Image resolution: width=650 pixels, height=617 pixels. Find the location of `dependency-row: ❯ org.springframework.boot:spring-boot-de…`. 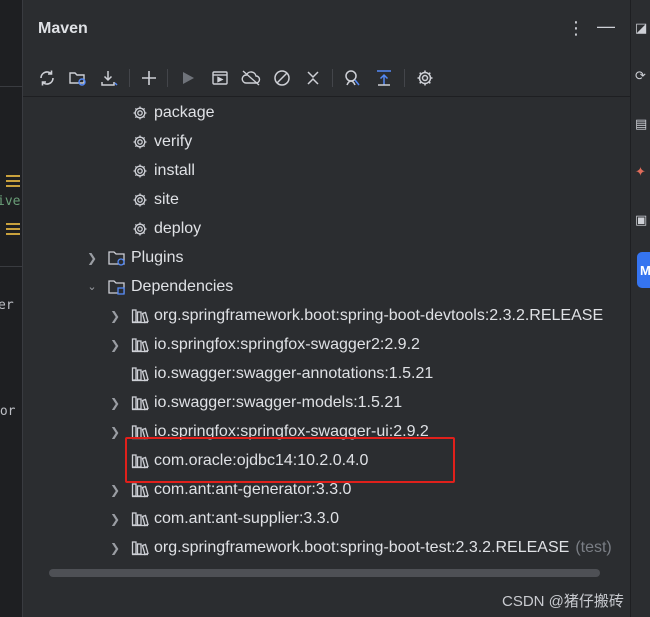

dependency-row: ❯ org.springframework.boot:spring-boot-de… is located at coordinates (326, 315).